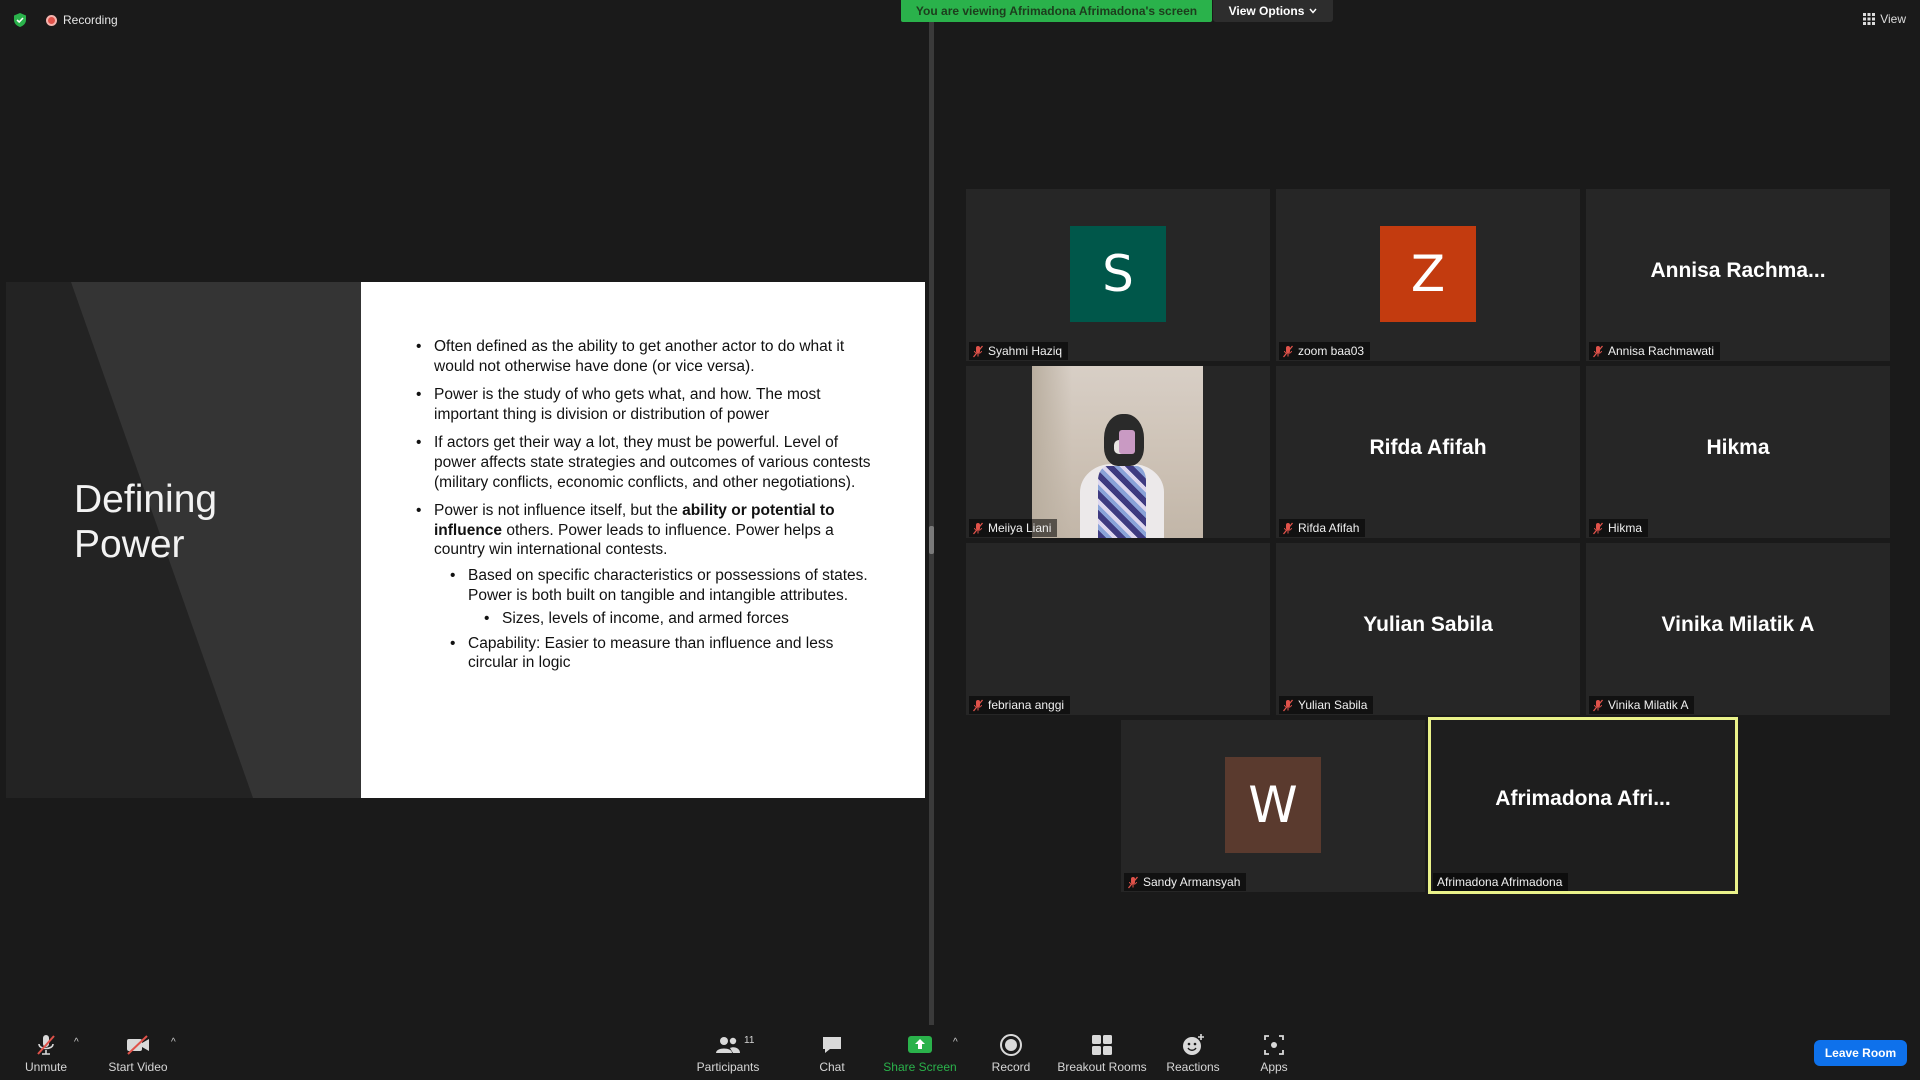  Describe the element at coordinates (1193, 1067) in the screenshot. I see `reactions-label: Reactions` at that location.